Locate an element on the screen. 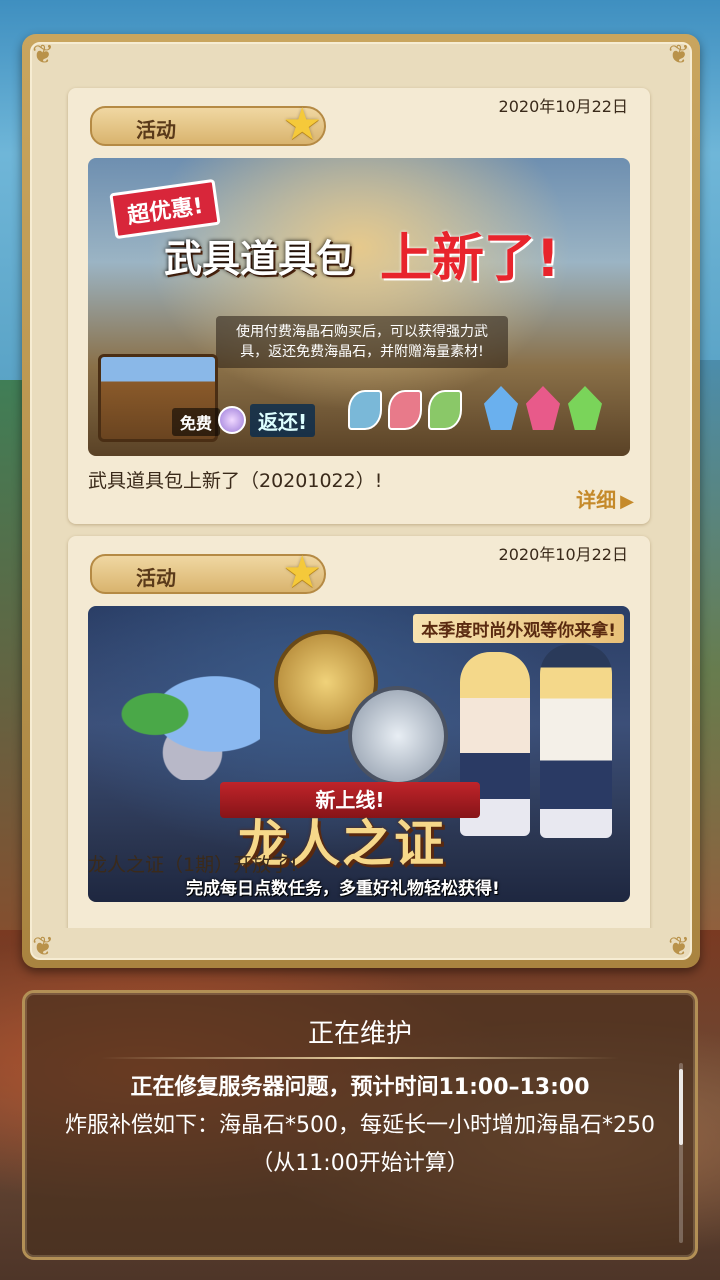 This screenshot has width=720, height=1280. banner-description: 使用付费海晶石购买后，可以获得强力武具，返还免费海晶石，并附赠海量素材! is located at coordinates (362, 342).